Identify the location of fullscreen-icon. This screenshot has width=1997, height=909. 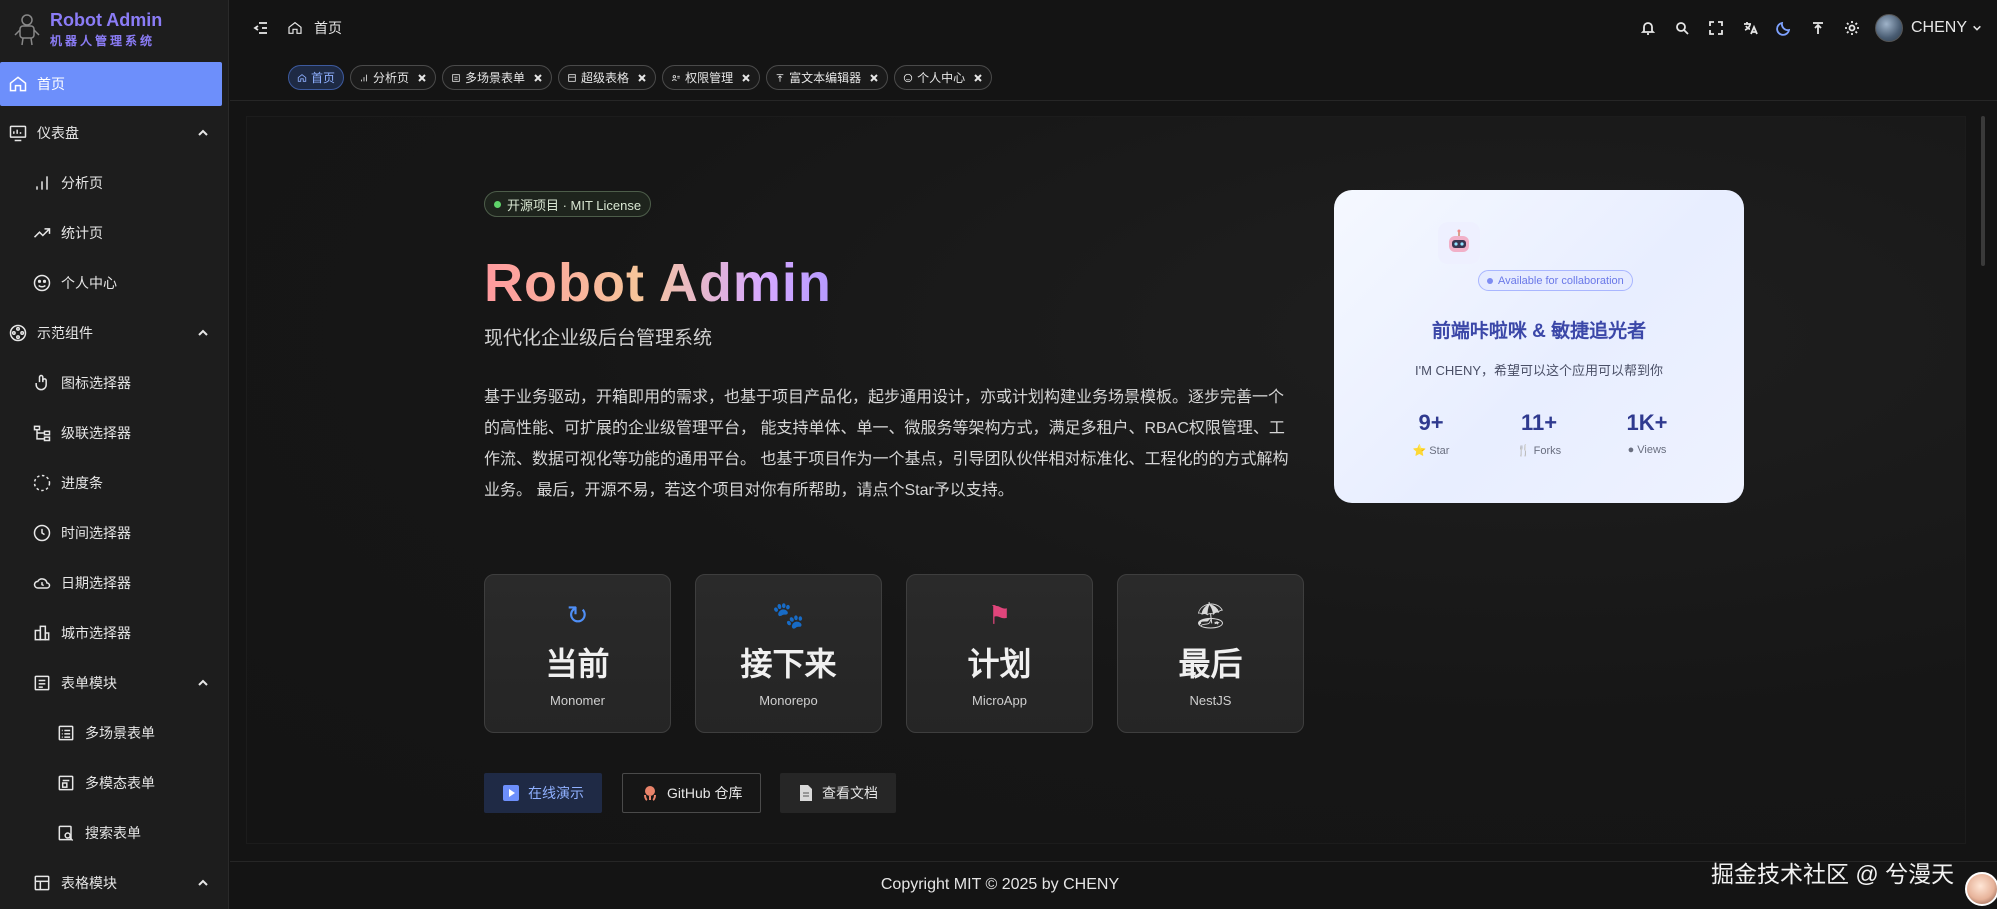
(1716, 28).